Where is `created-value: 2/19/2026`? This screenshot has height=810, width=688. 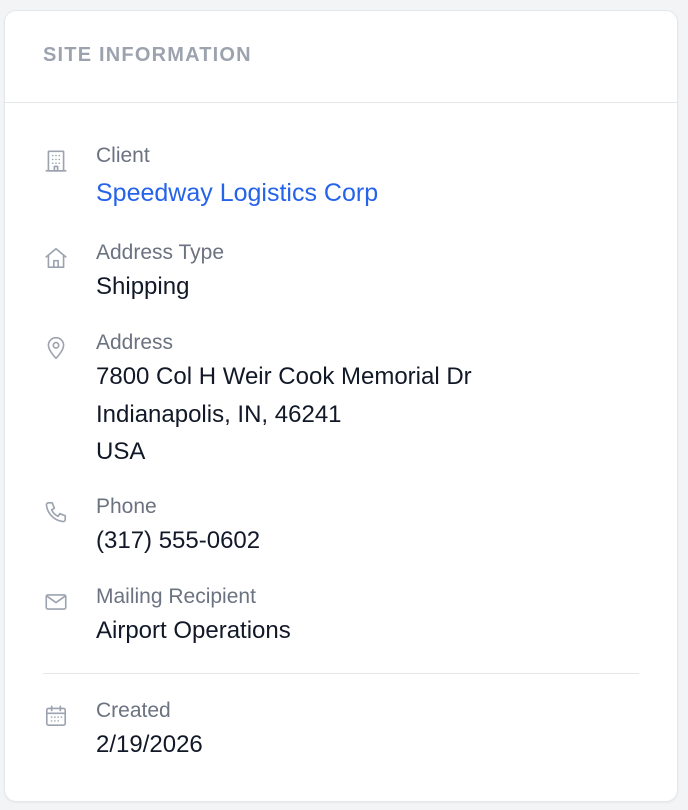
created-value: 2/19/2026 is located at coordinates (149, 744).